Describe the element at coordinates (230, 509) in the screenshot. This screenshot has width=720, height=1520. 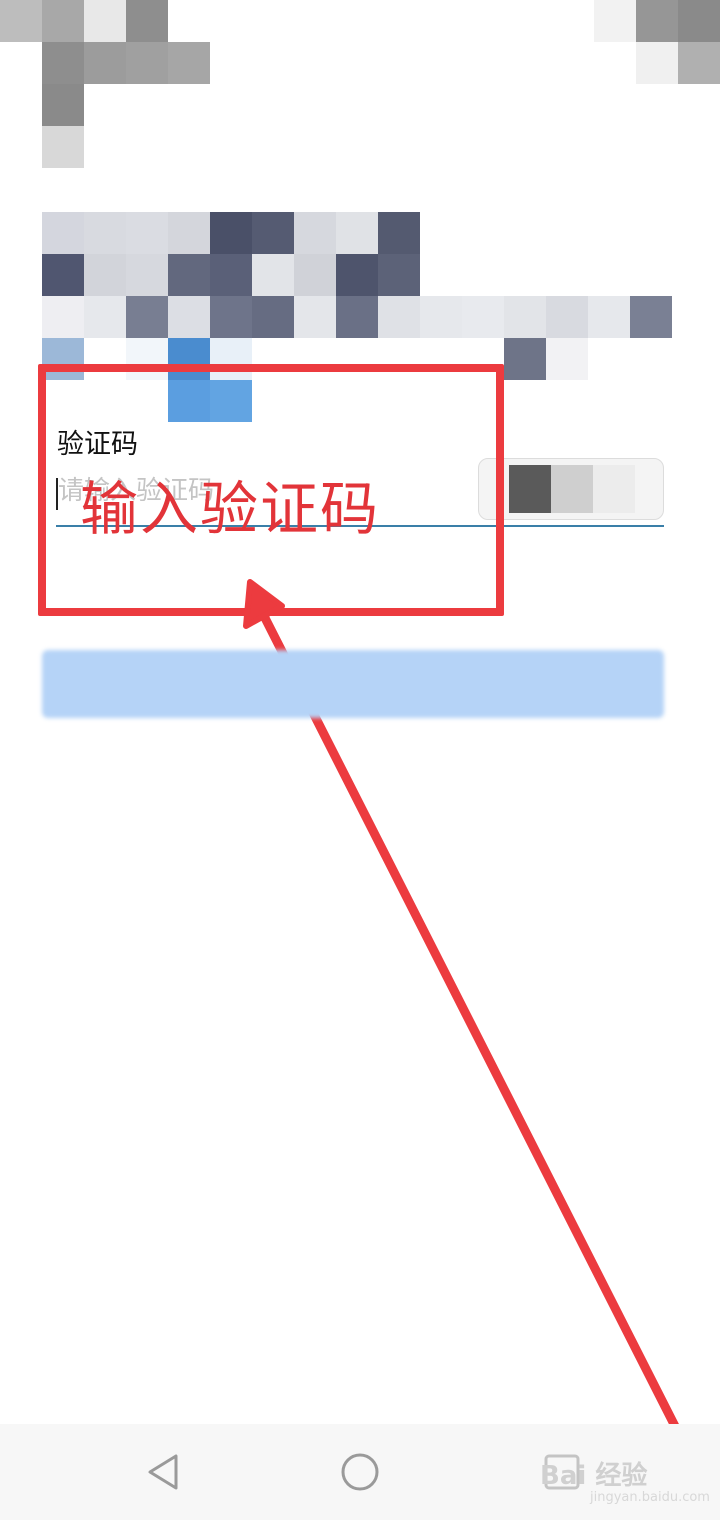
I see `annotation-text: 输入验证码` at that location.